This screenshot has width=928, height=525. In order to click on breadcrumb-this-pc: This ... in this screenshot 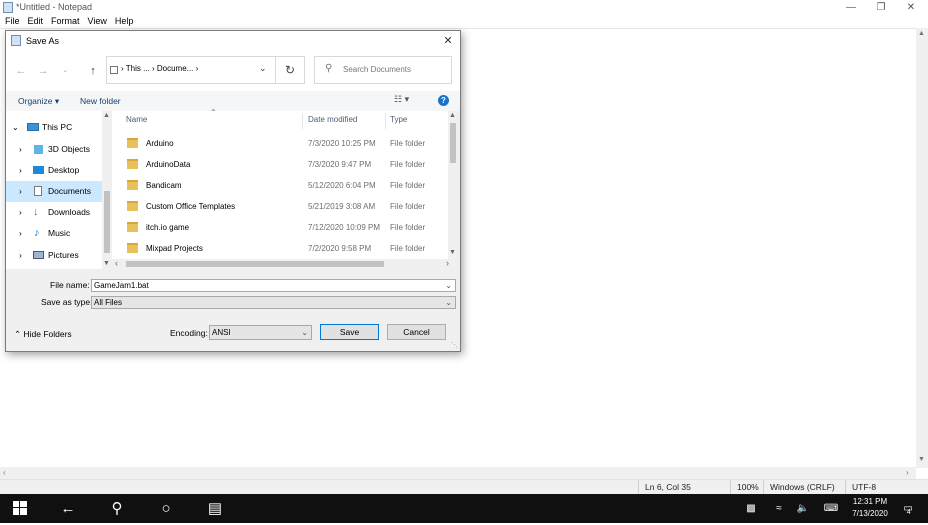, I will do `click(138, 68)`.